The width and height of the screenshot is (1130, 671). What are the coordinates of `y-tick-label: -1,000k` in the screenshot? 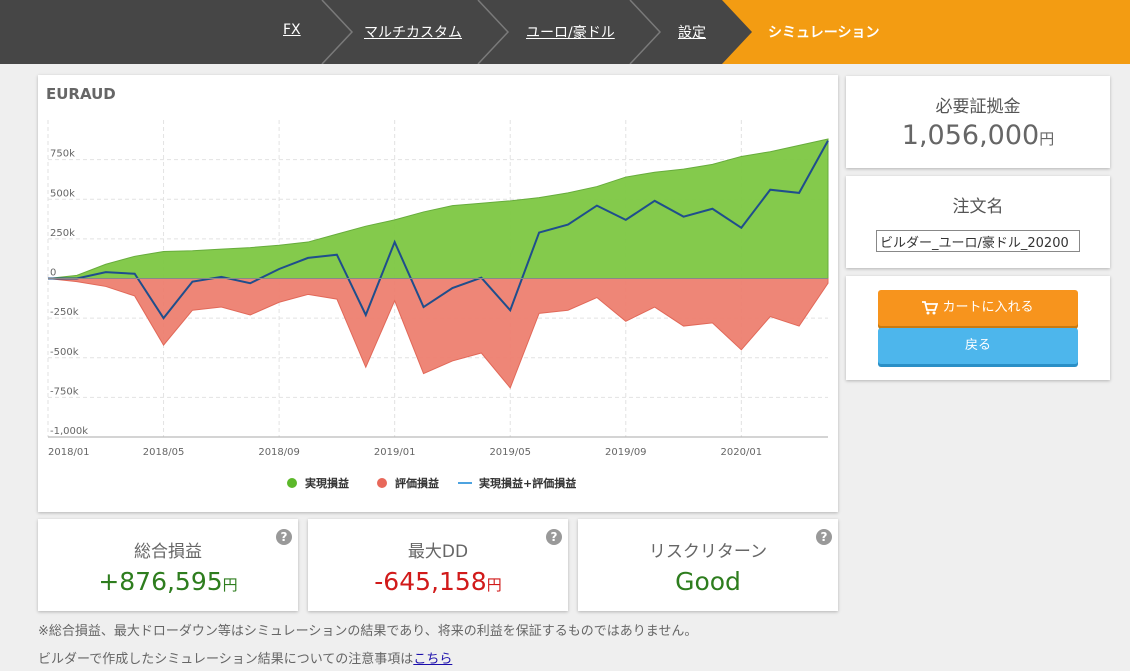 It's located at (69, 431).